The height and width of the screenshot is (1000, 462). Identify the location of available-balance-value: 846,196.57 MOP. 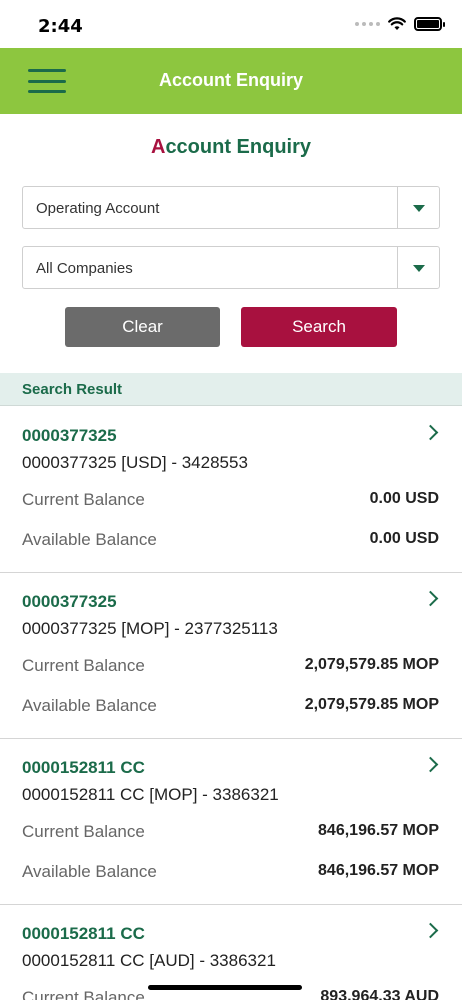
(378, 870).